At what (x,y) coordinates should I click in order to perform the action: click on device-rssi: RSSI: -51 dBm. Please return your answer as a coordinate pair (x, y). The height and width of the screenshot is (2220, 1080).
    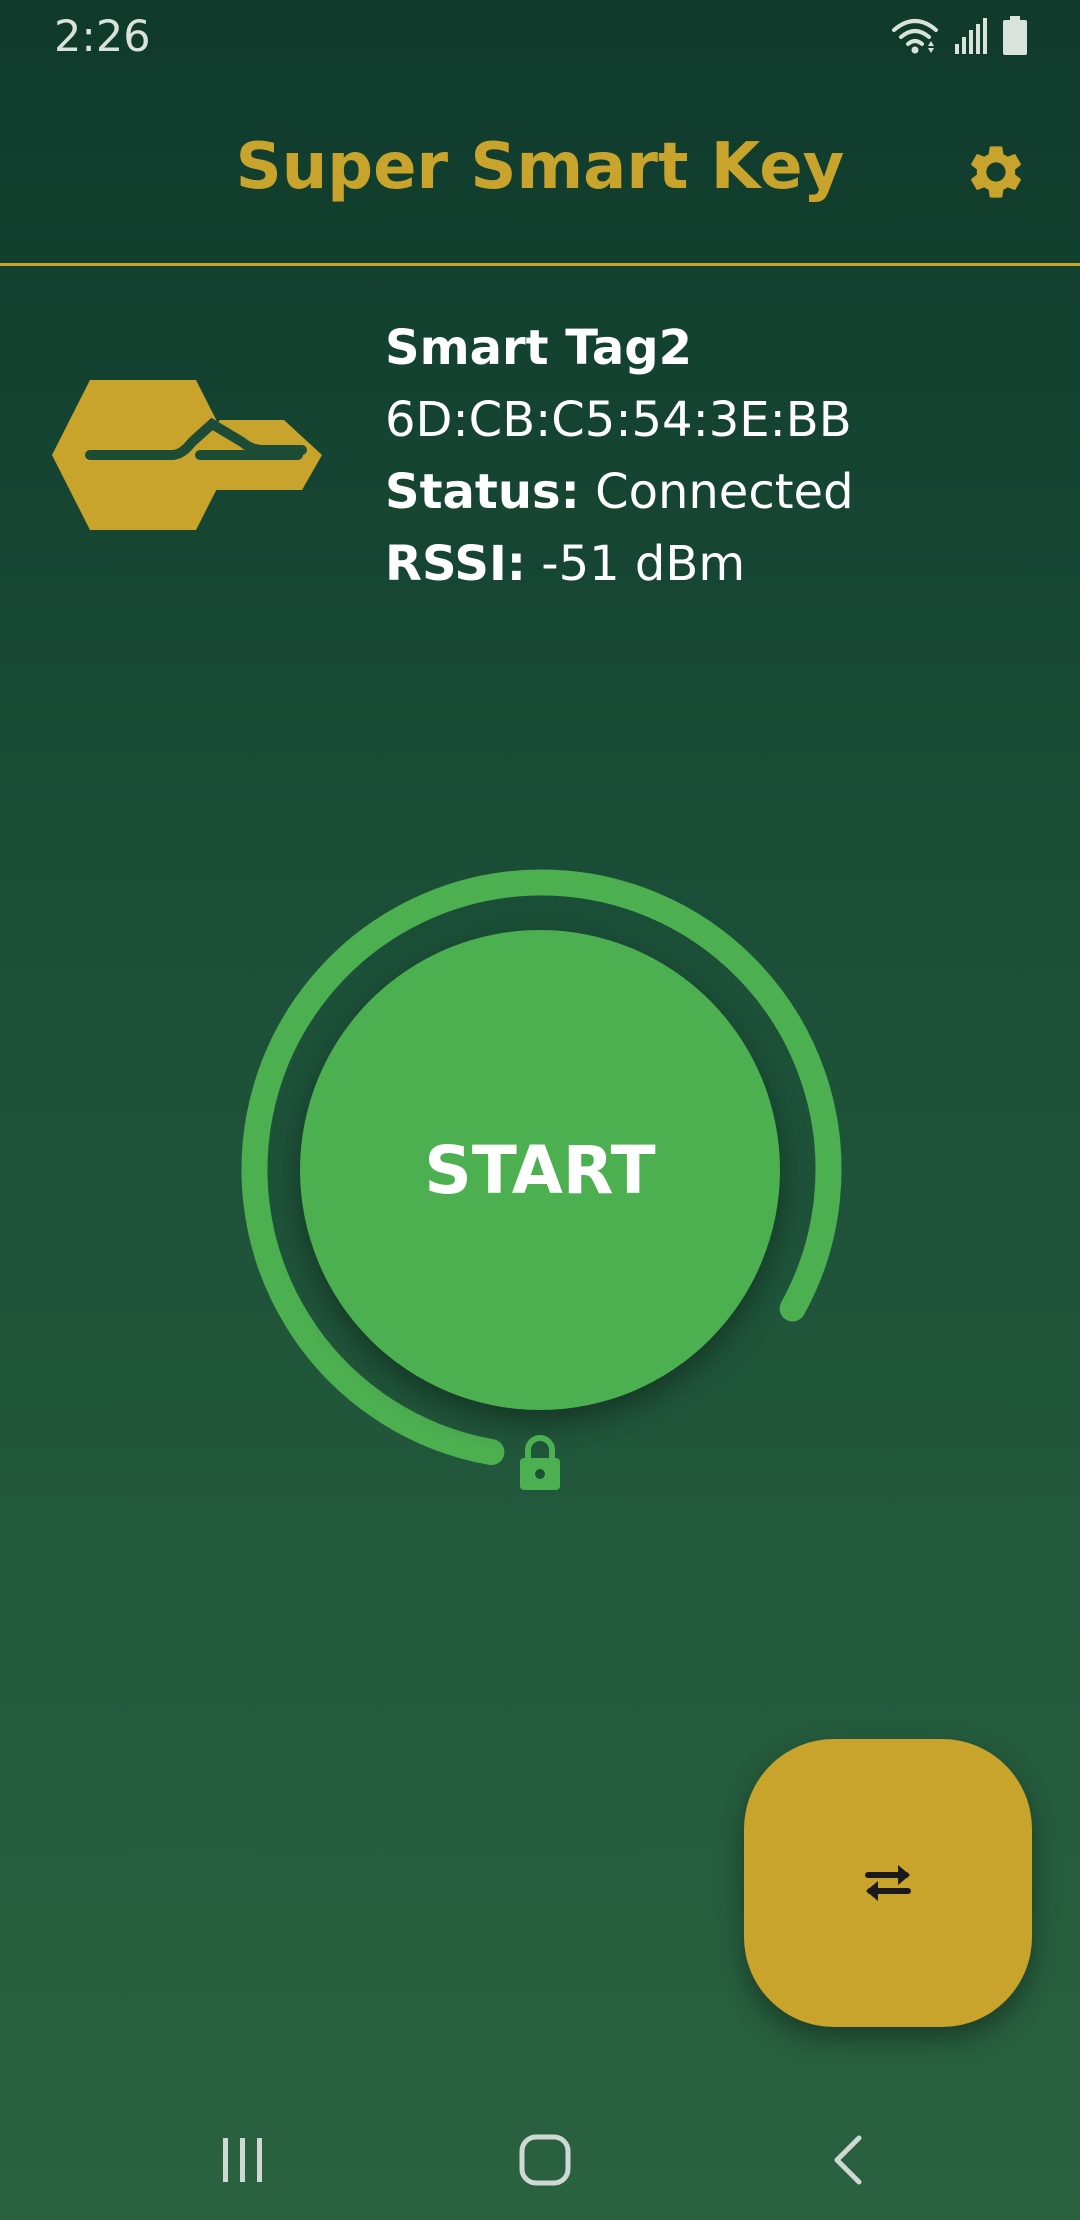
    Looking at the image, I should click on (619, 564).